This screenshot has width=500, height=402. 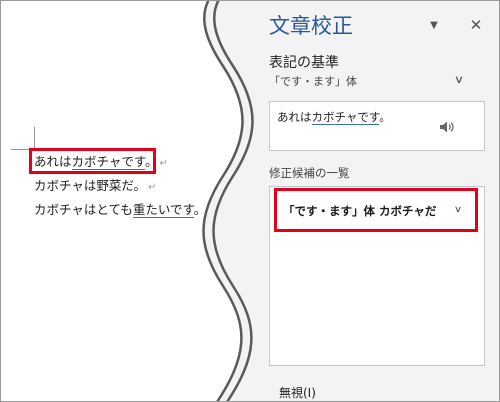 What do you see at coordinates (311, 26) in the screenshot?
I see `pane-title: 文章校正` at bounding box center [311, 26].